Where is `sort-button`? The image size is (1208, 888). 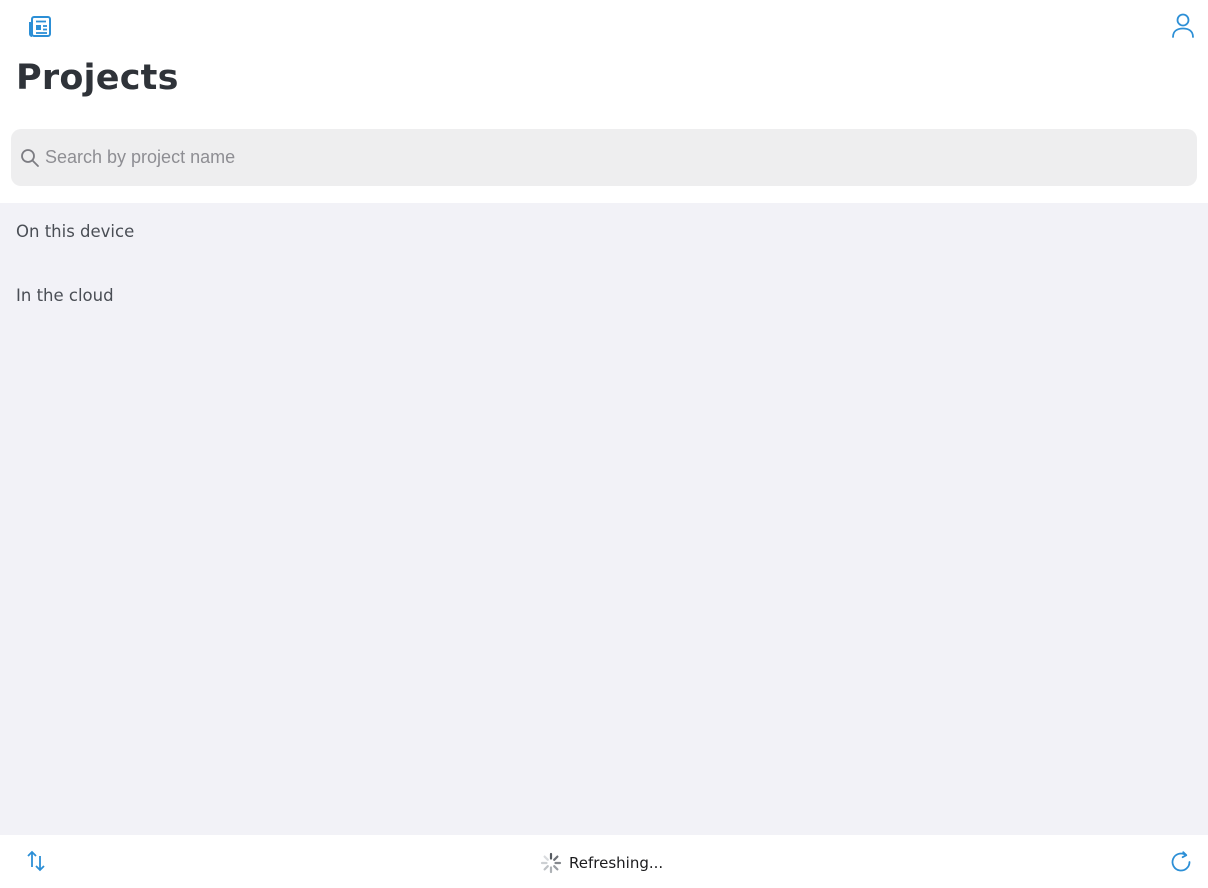 sort-button is located at coordinates (36, 861).